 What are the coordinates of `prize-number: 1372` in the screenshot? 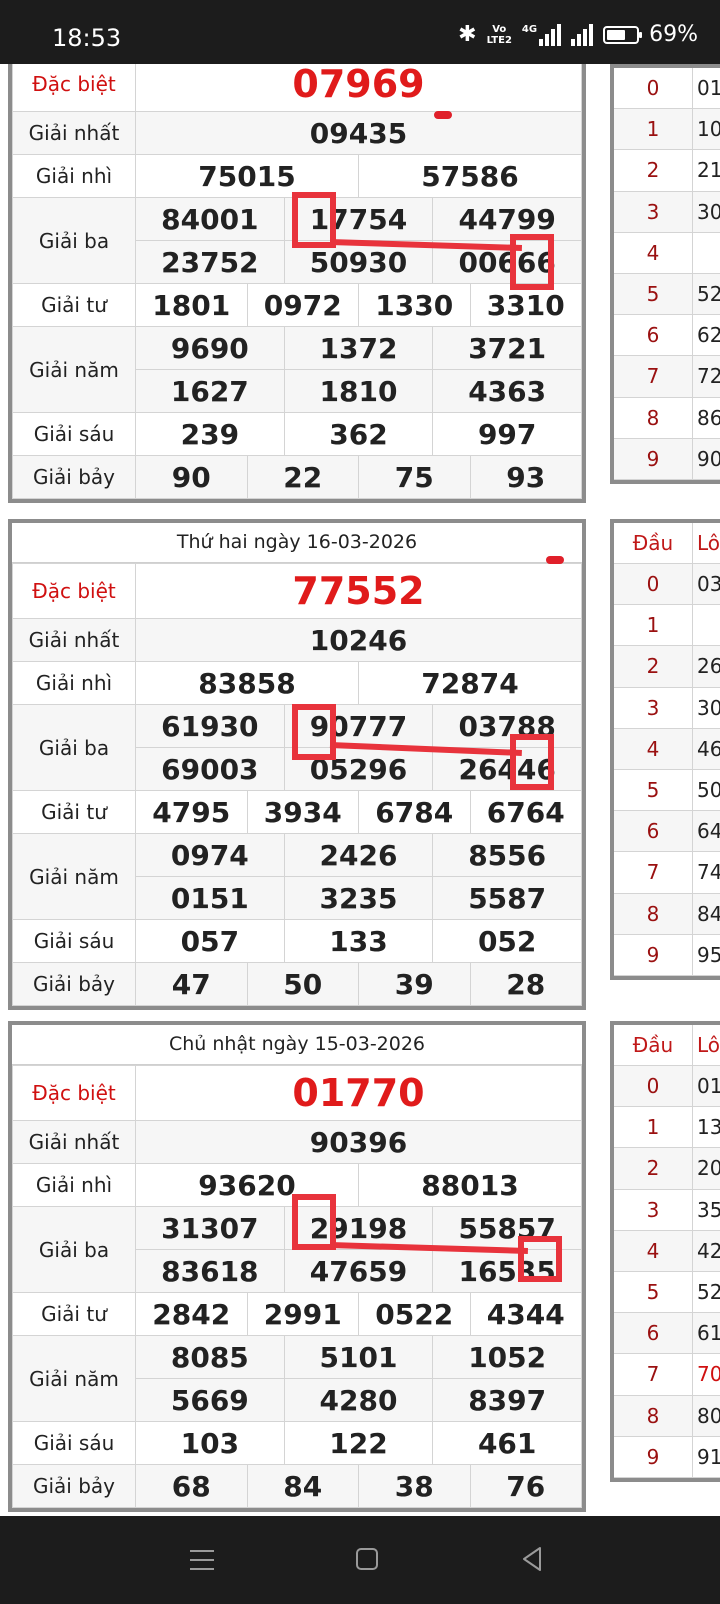 It's located at (358, 348).